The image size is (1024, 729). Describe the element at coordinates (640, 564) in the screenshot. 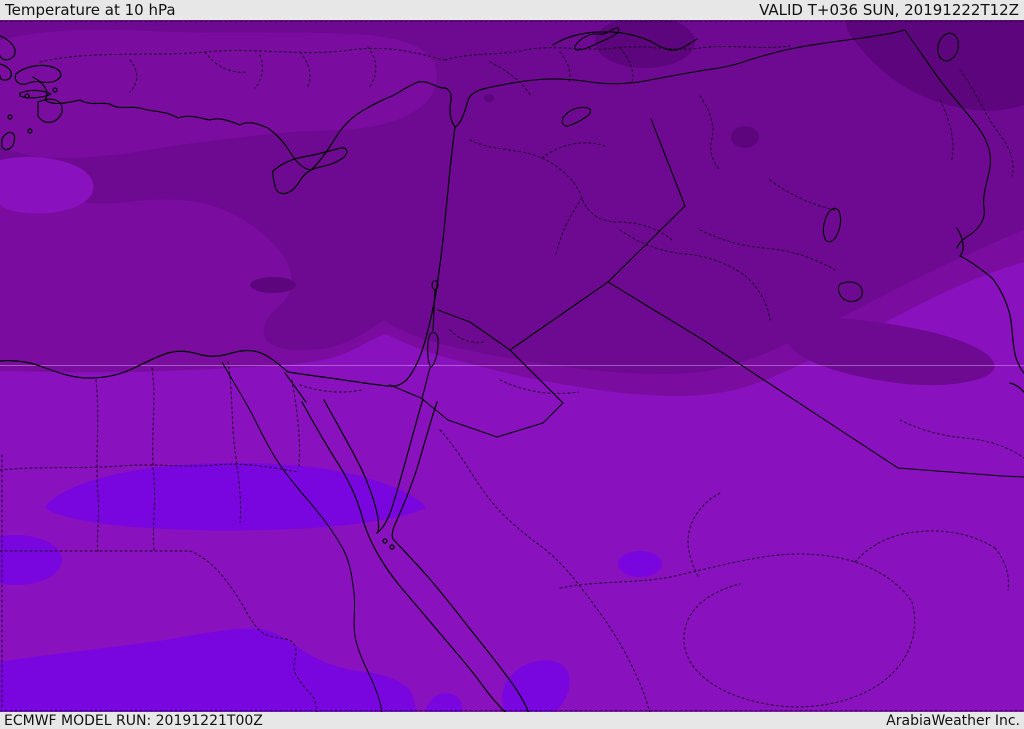

I see `temp-violet-center-spot` at that location.